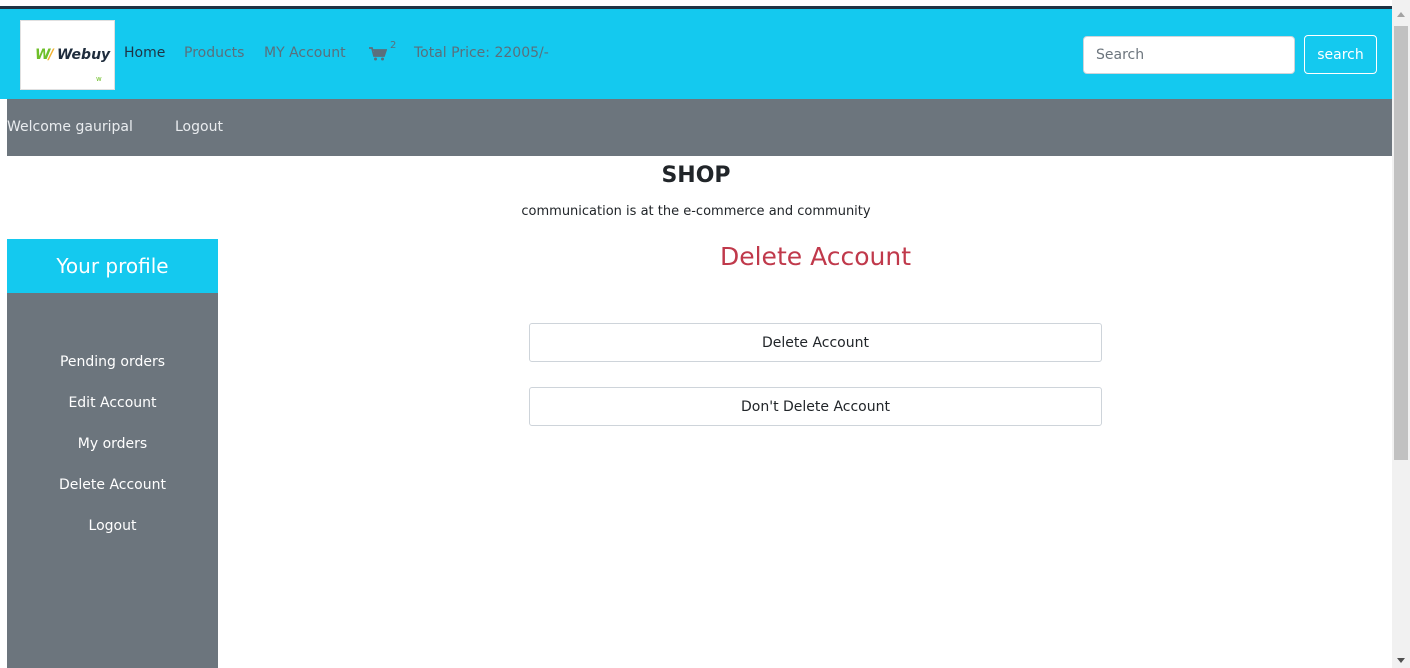 This screenshot has width=1410, height=668. I want to click on total-price: Total Price: 22005/-, so click(481, 53).